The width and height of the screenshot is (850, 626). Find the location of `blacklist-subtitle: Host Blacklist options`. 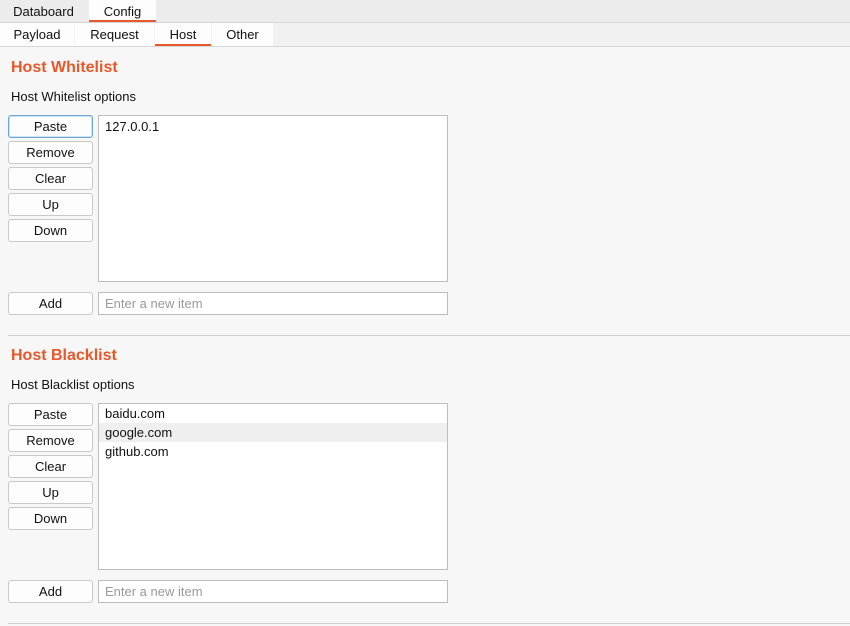

blacklist-subtitle: Host Blacklist options is located at coordinates (73, 384).